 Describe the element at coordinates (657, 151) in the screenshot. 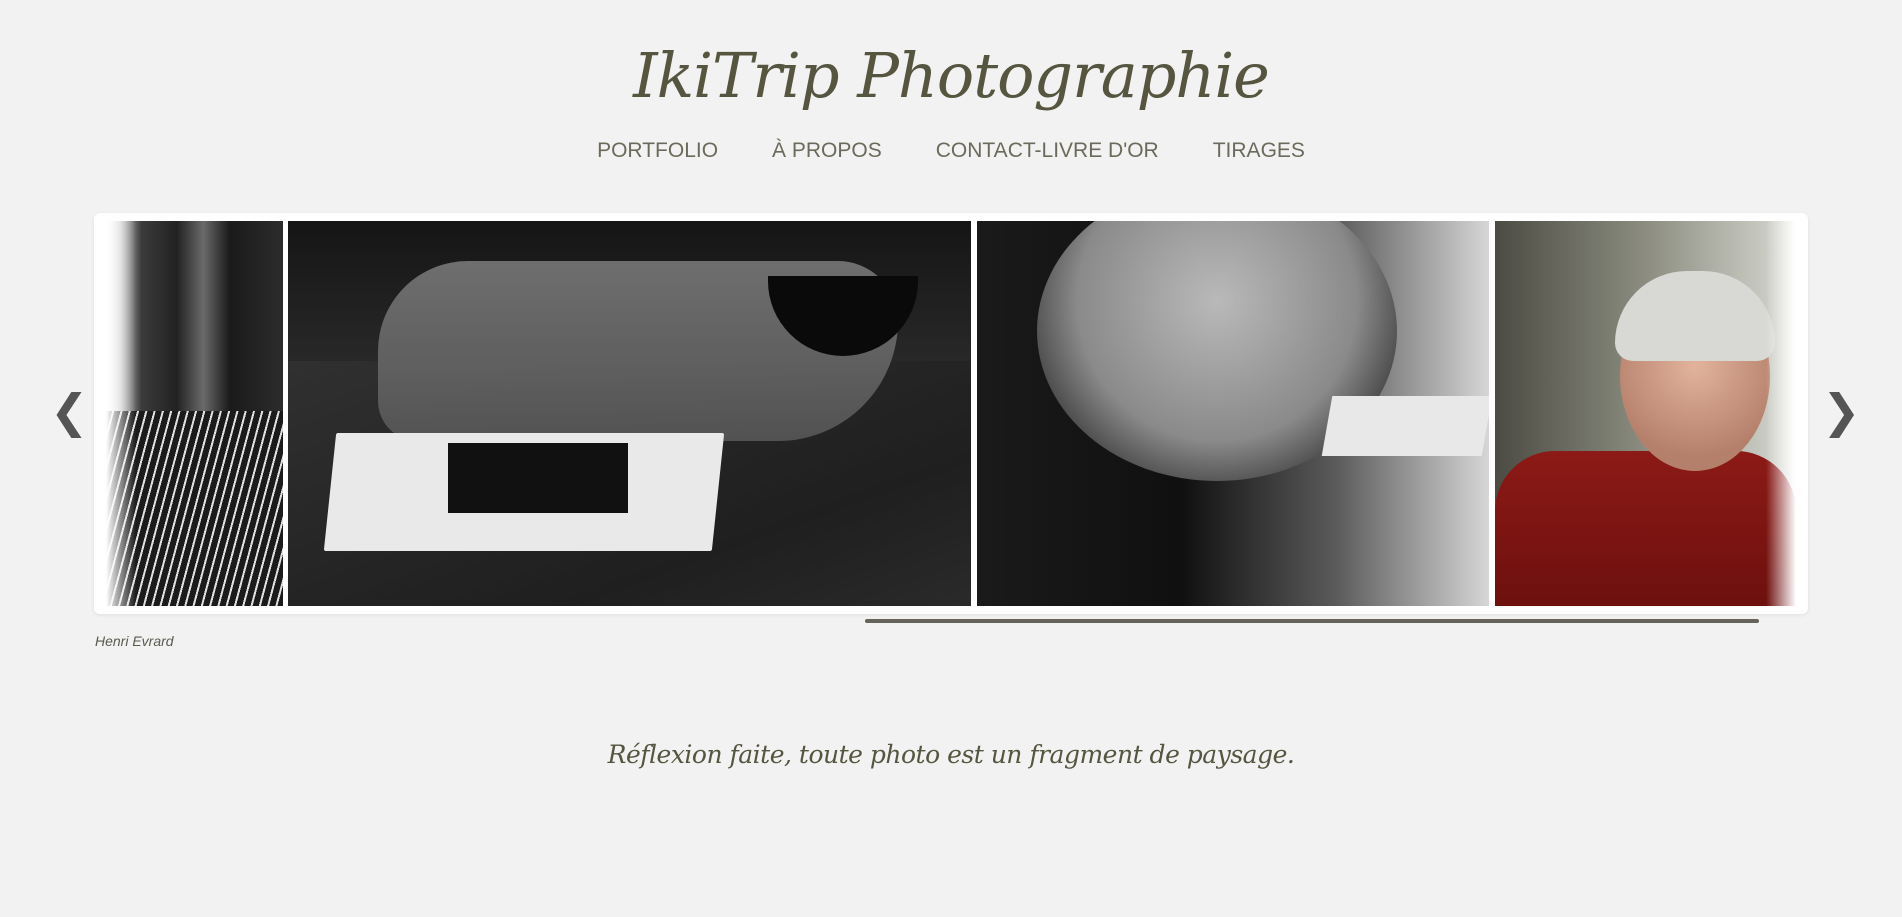

I see `nav-item-portfolio: PORTFOLIO` at that location.